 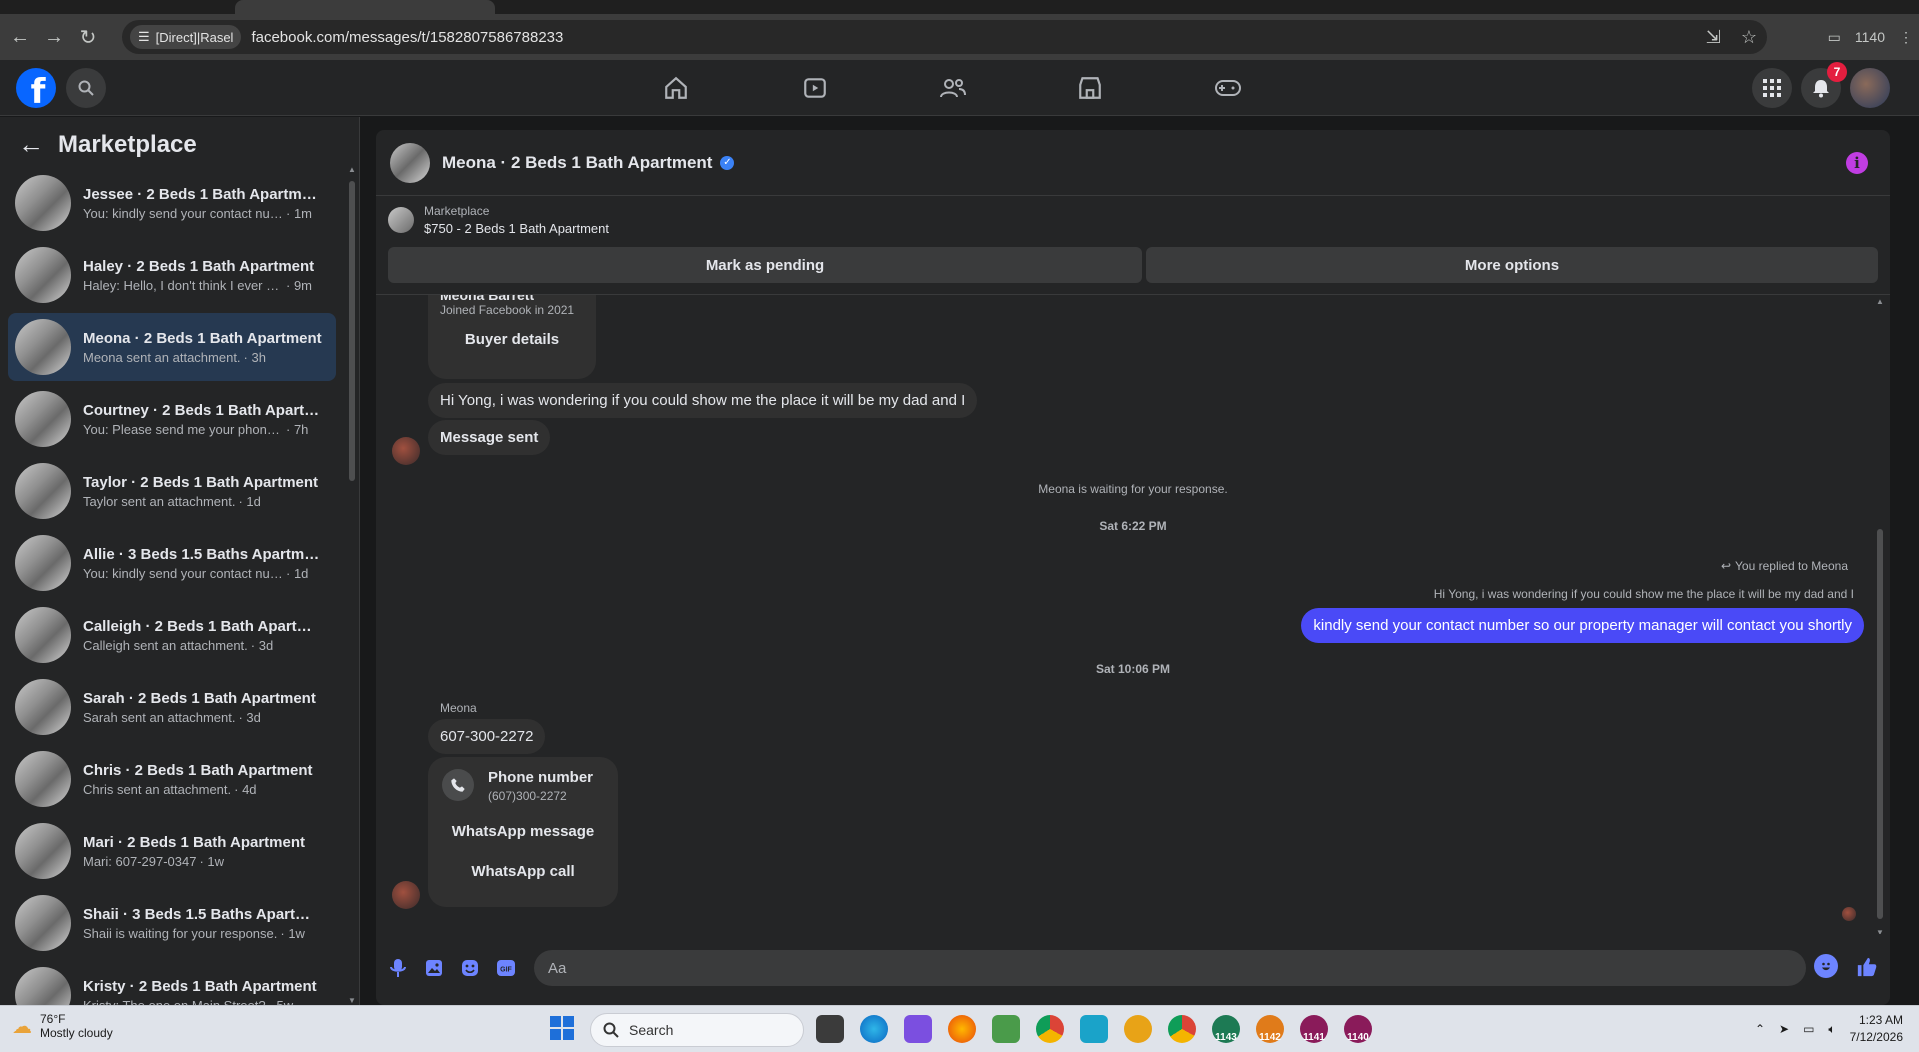 I want to click on info-icon: i, so click(x=1857, y=163).